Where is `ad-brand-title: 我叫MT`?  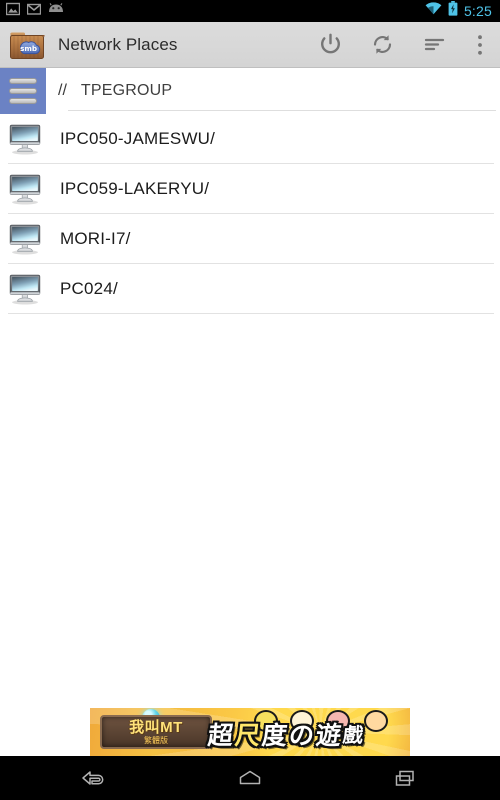 ad-brand-title: 我叫MT is located at coordinates (156, 727).